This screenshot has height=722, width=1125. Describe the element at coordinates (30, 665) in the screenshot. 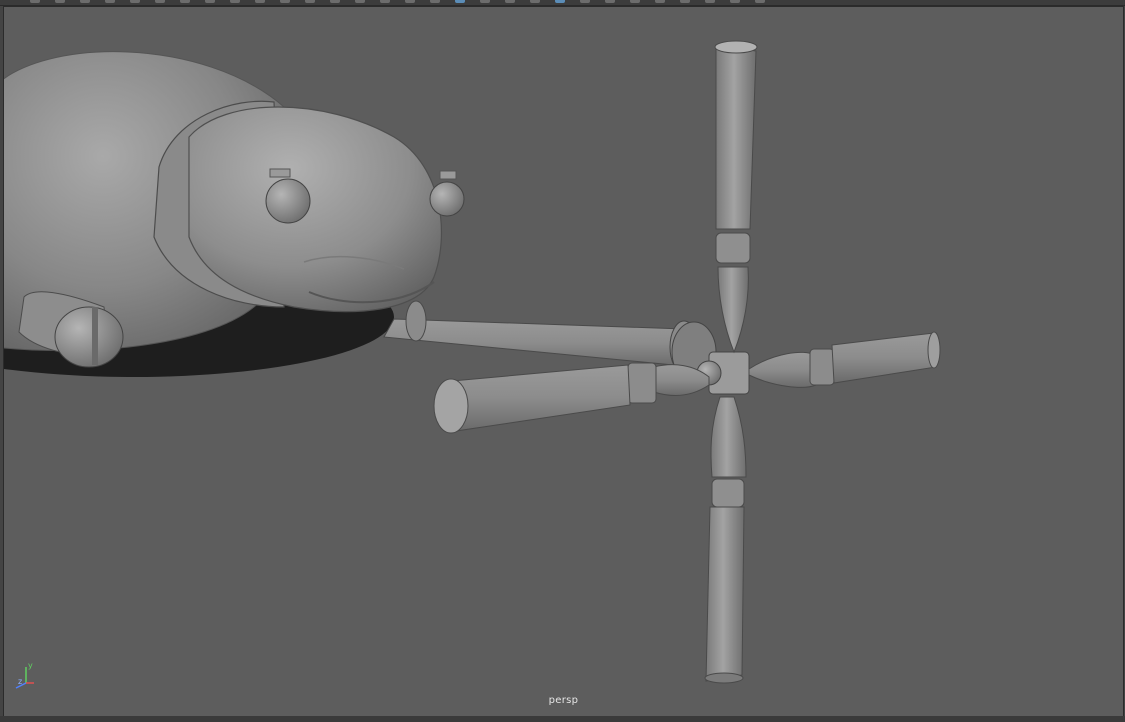

I see `axis-y-label: y` at that location.